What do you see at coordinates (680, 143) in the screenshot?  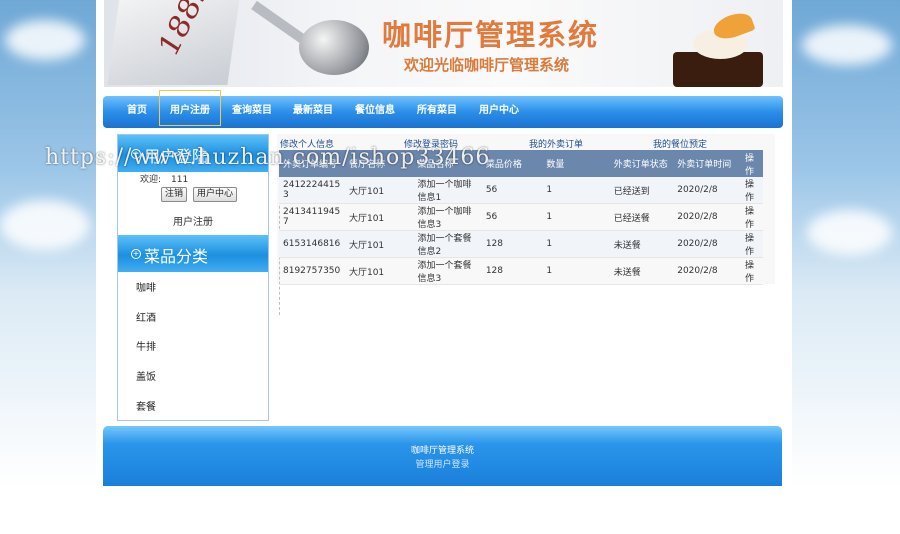 I see `my-reservation-link: 我的餐位预定` at bounding box center [680, 143].